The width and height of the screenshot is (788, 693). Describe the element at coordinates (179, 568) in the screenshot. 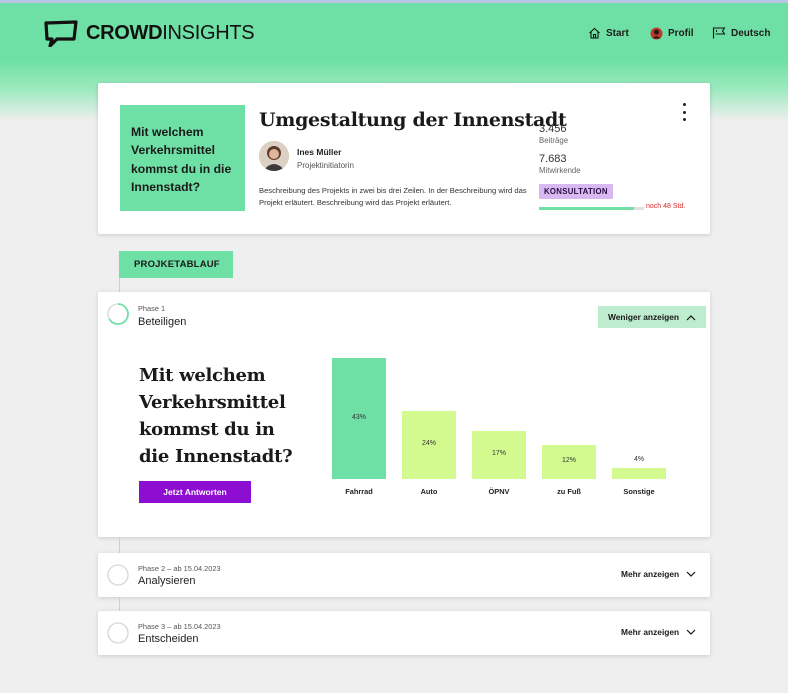

I see `phase-2-date: Phase 2 – ab 15.04.2023` at that location.